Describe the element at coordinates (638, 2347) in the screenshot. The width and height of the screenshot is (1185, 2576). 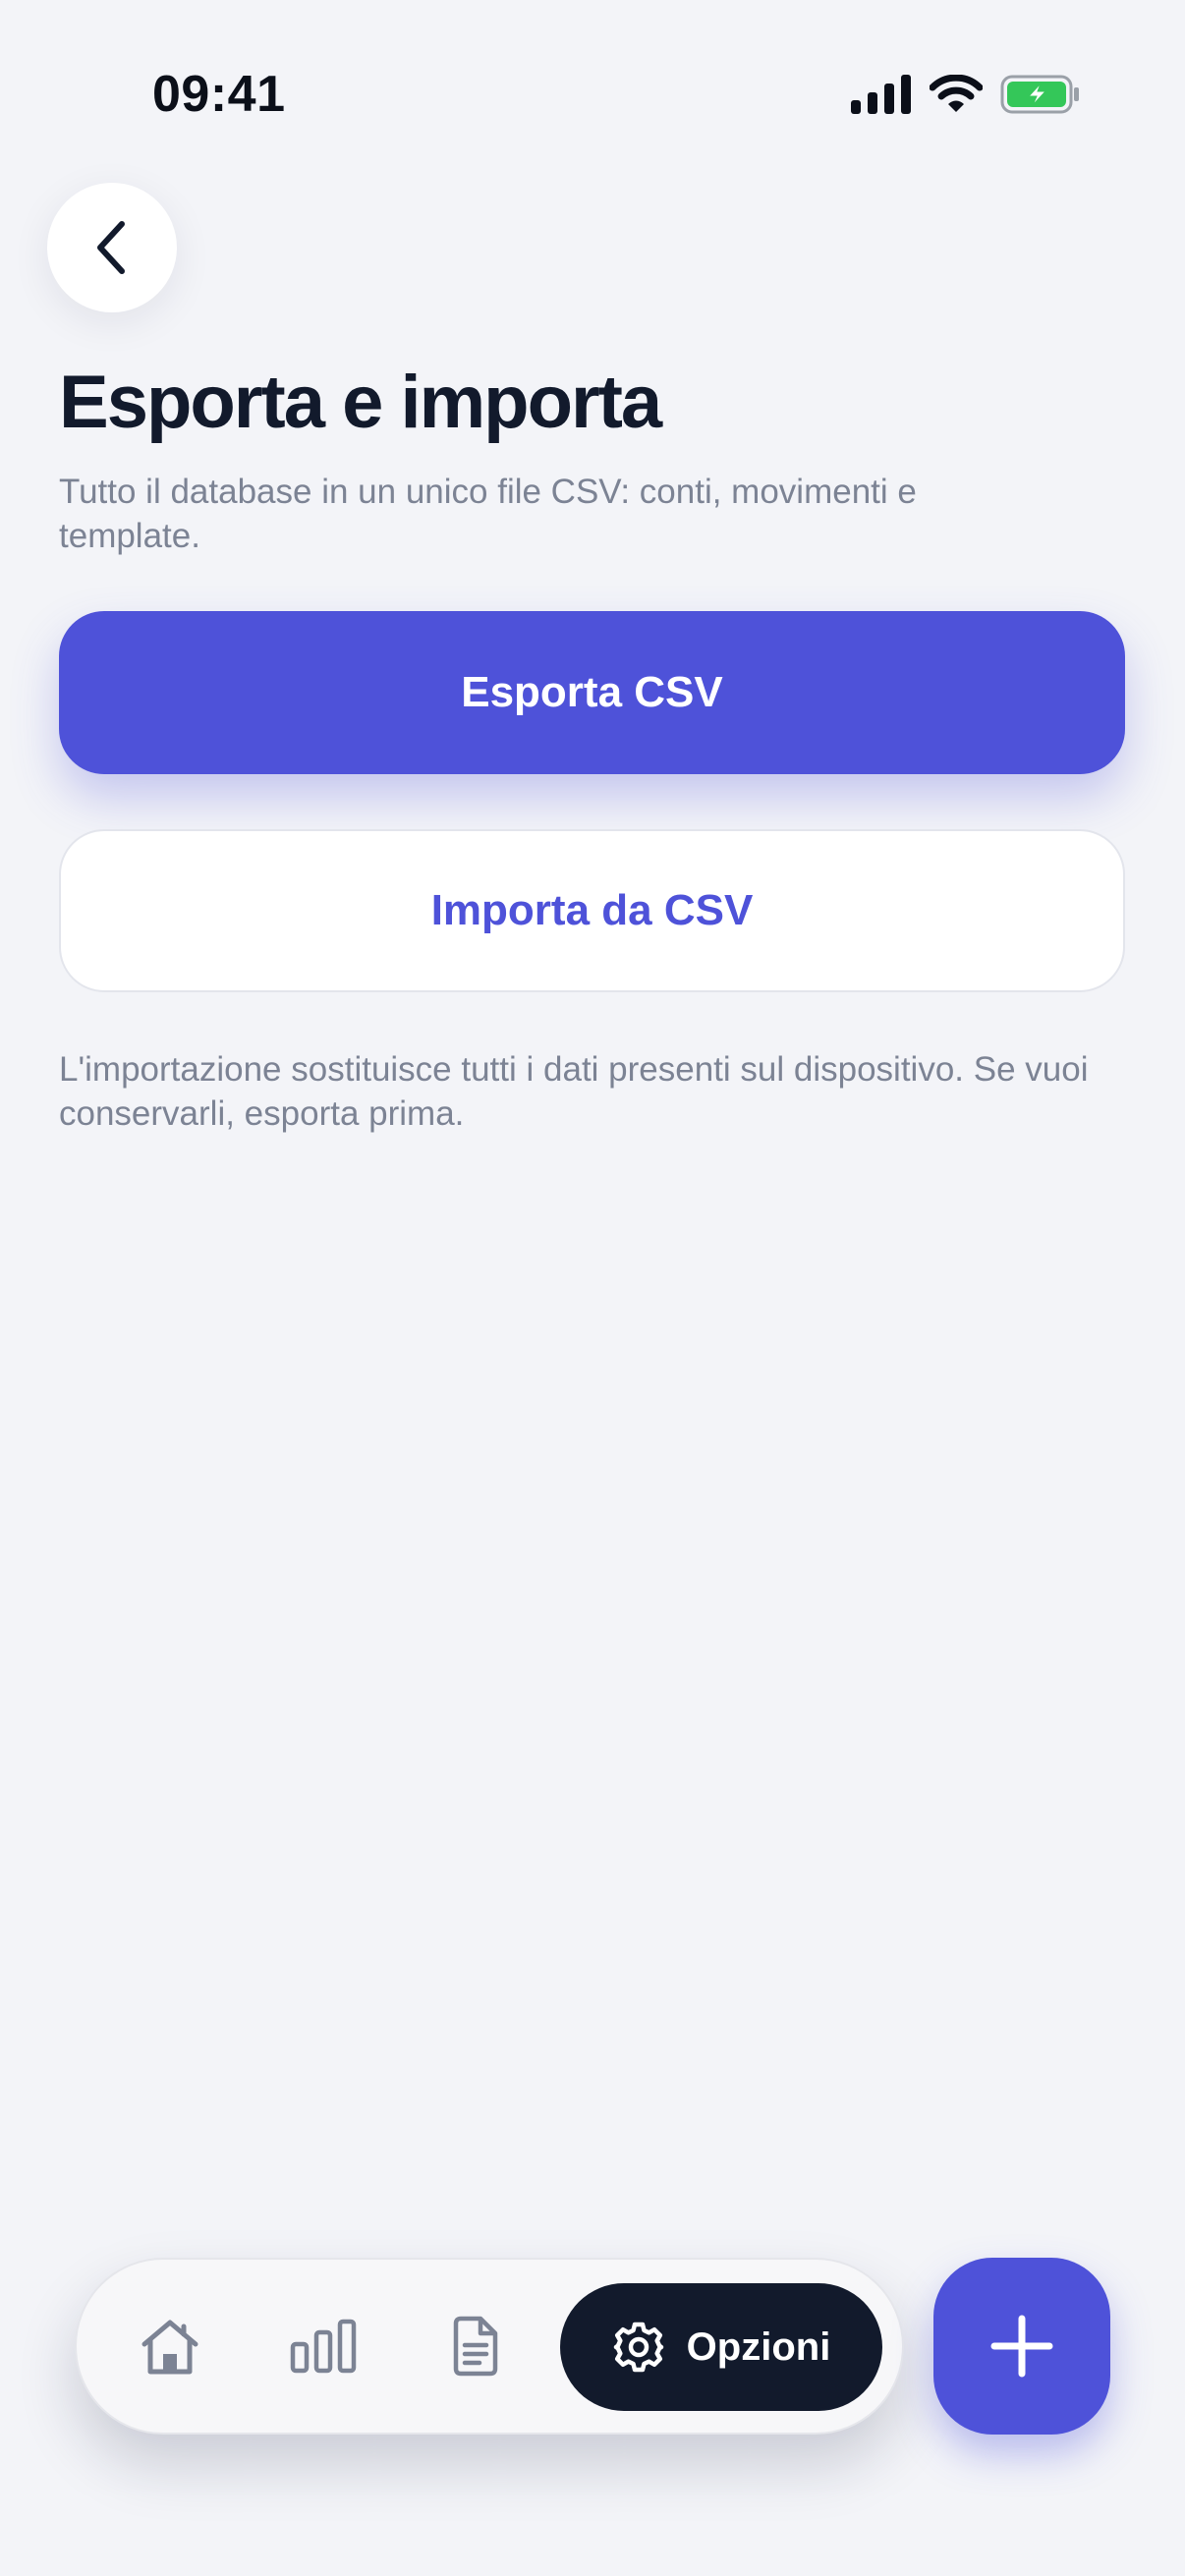
I see `gear-icon` at that location.